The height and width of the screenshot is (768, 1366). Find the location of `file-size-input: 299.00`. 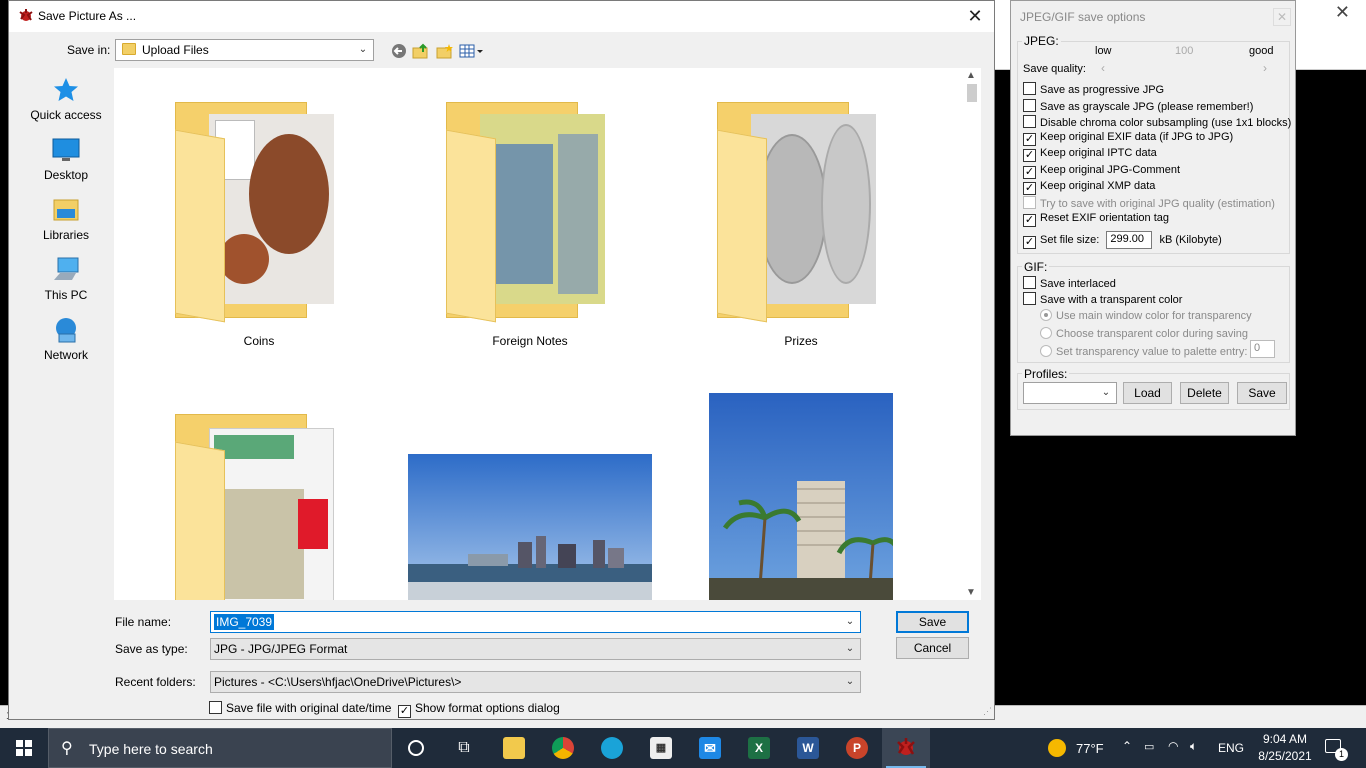

file-size-input: 299.00 is located at coordinates (1129, 240).